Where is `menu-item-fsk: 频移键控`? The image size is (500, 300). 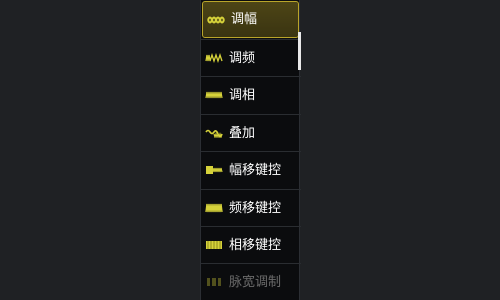
menu-item-fsk: 频移键控 is located at coordinates (251, 207).